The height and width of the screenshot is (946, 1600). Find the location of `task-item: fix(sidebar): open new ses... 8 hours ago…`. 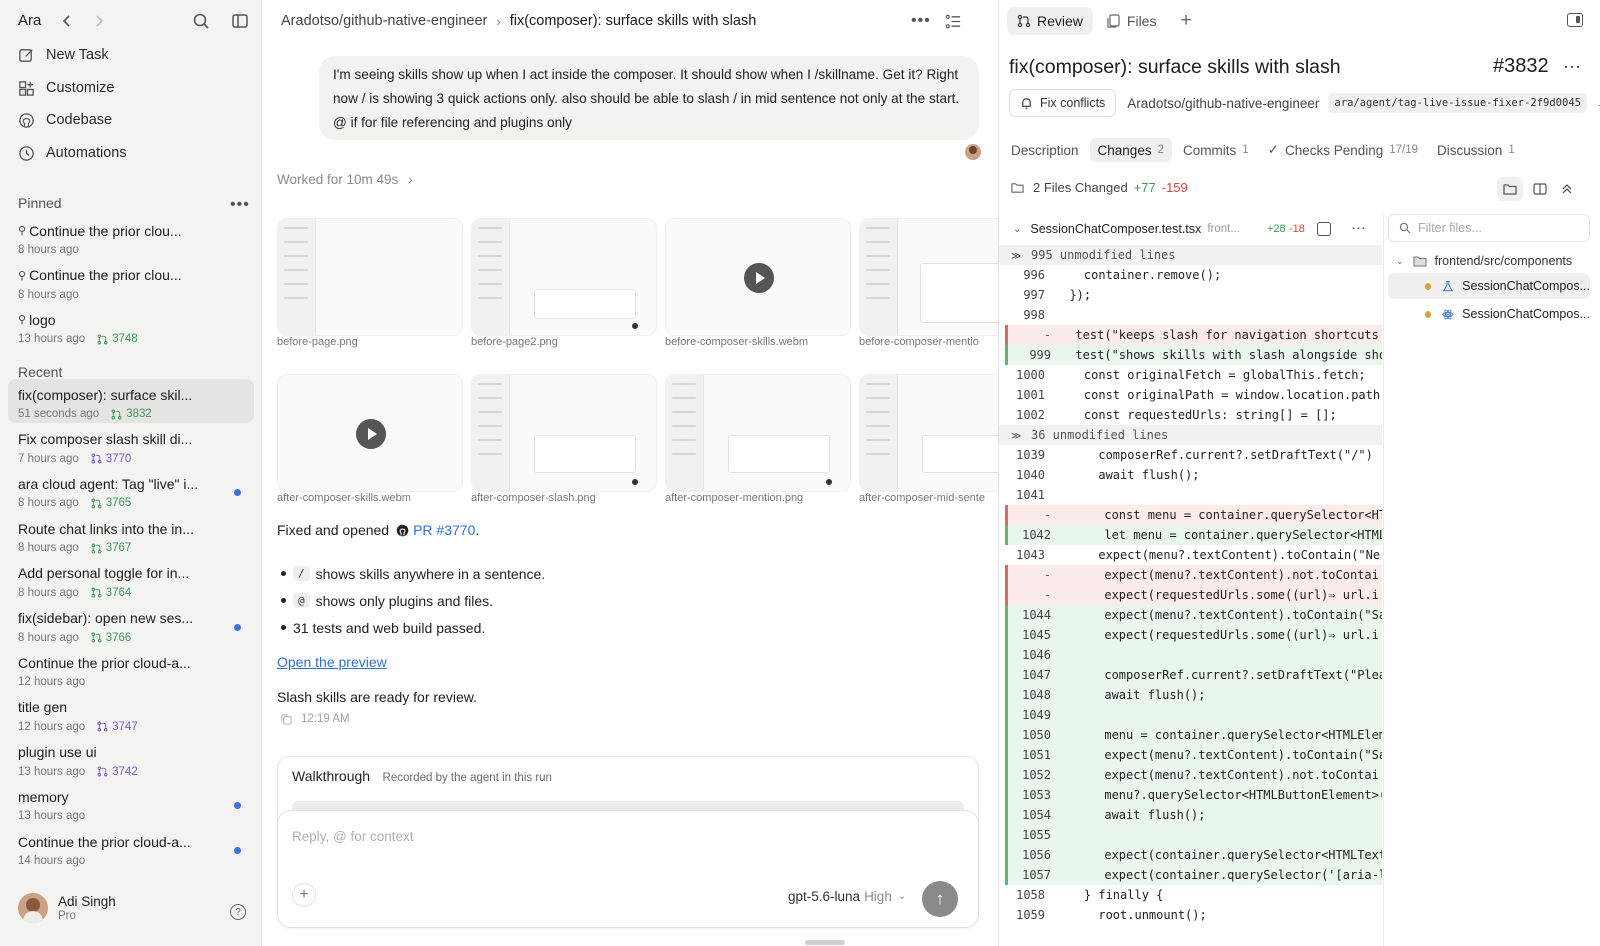

task-item: fix(sidebar): open new ses... 8 hours ago… is located at coordinates (131, 625).